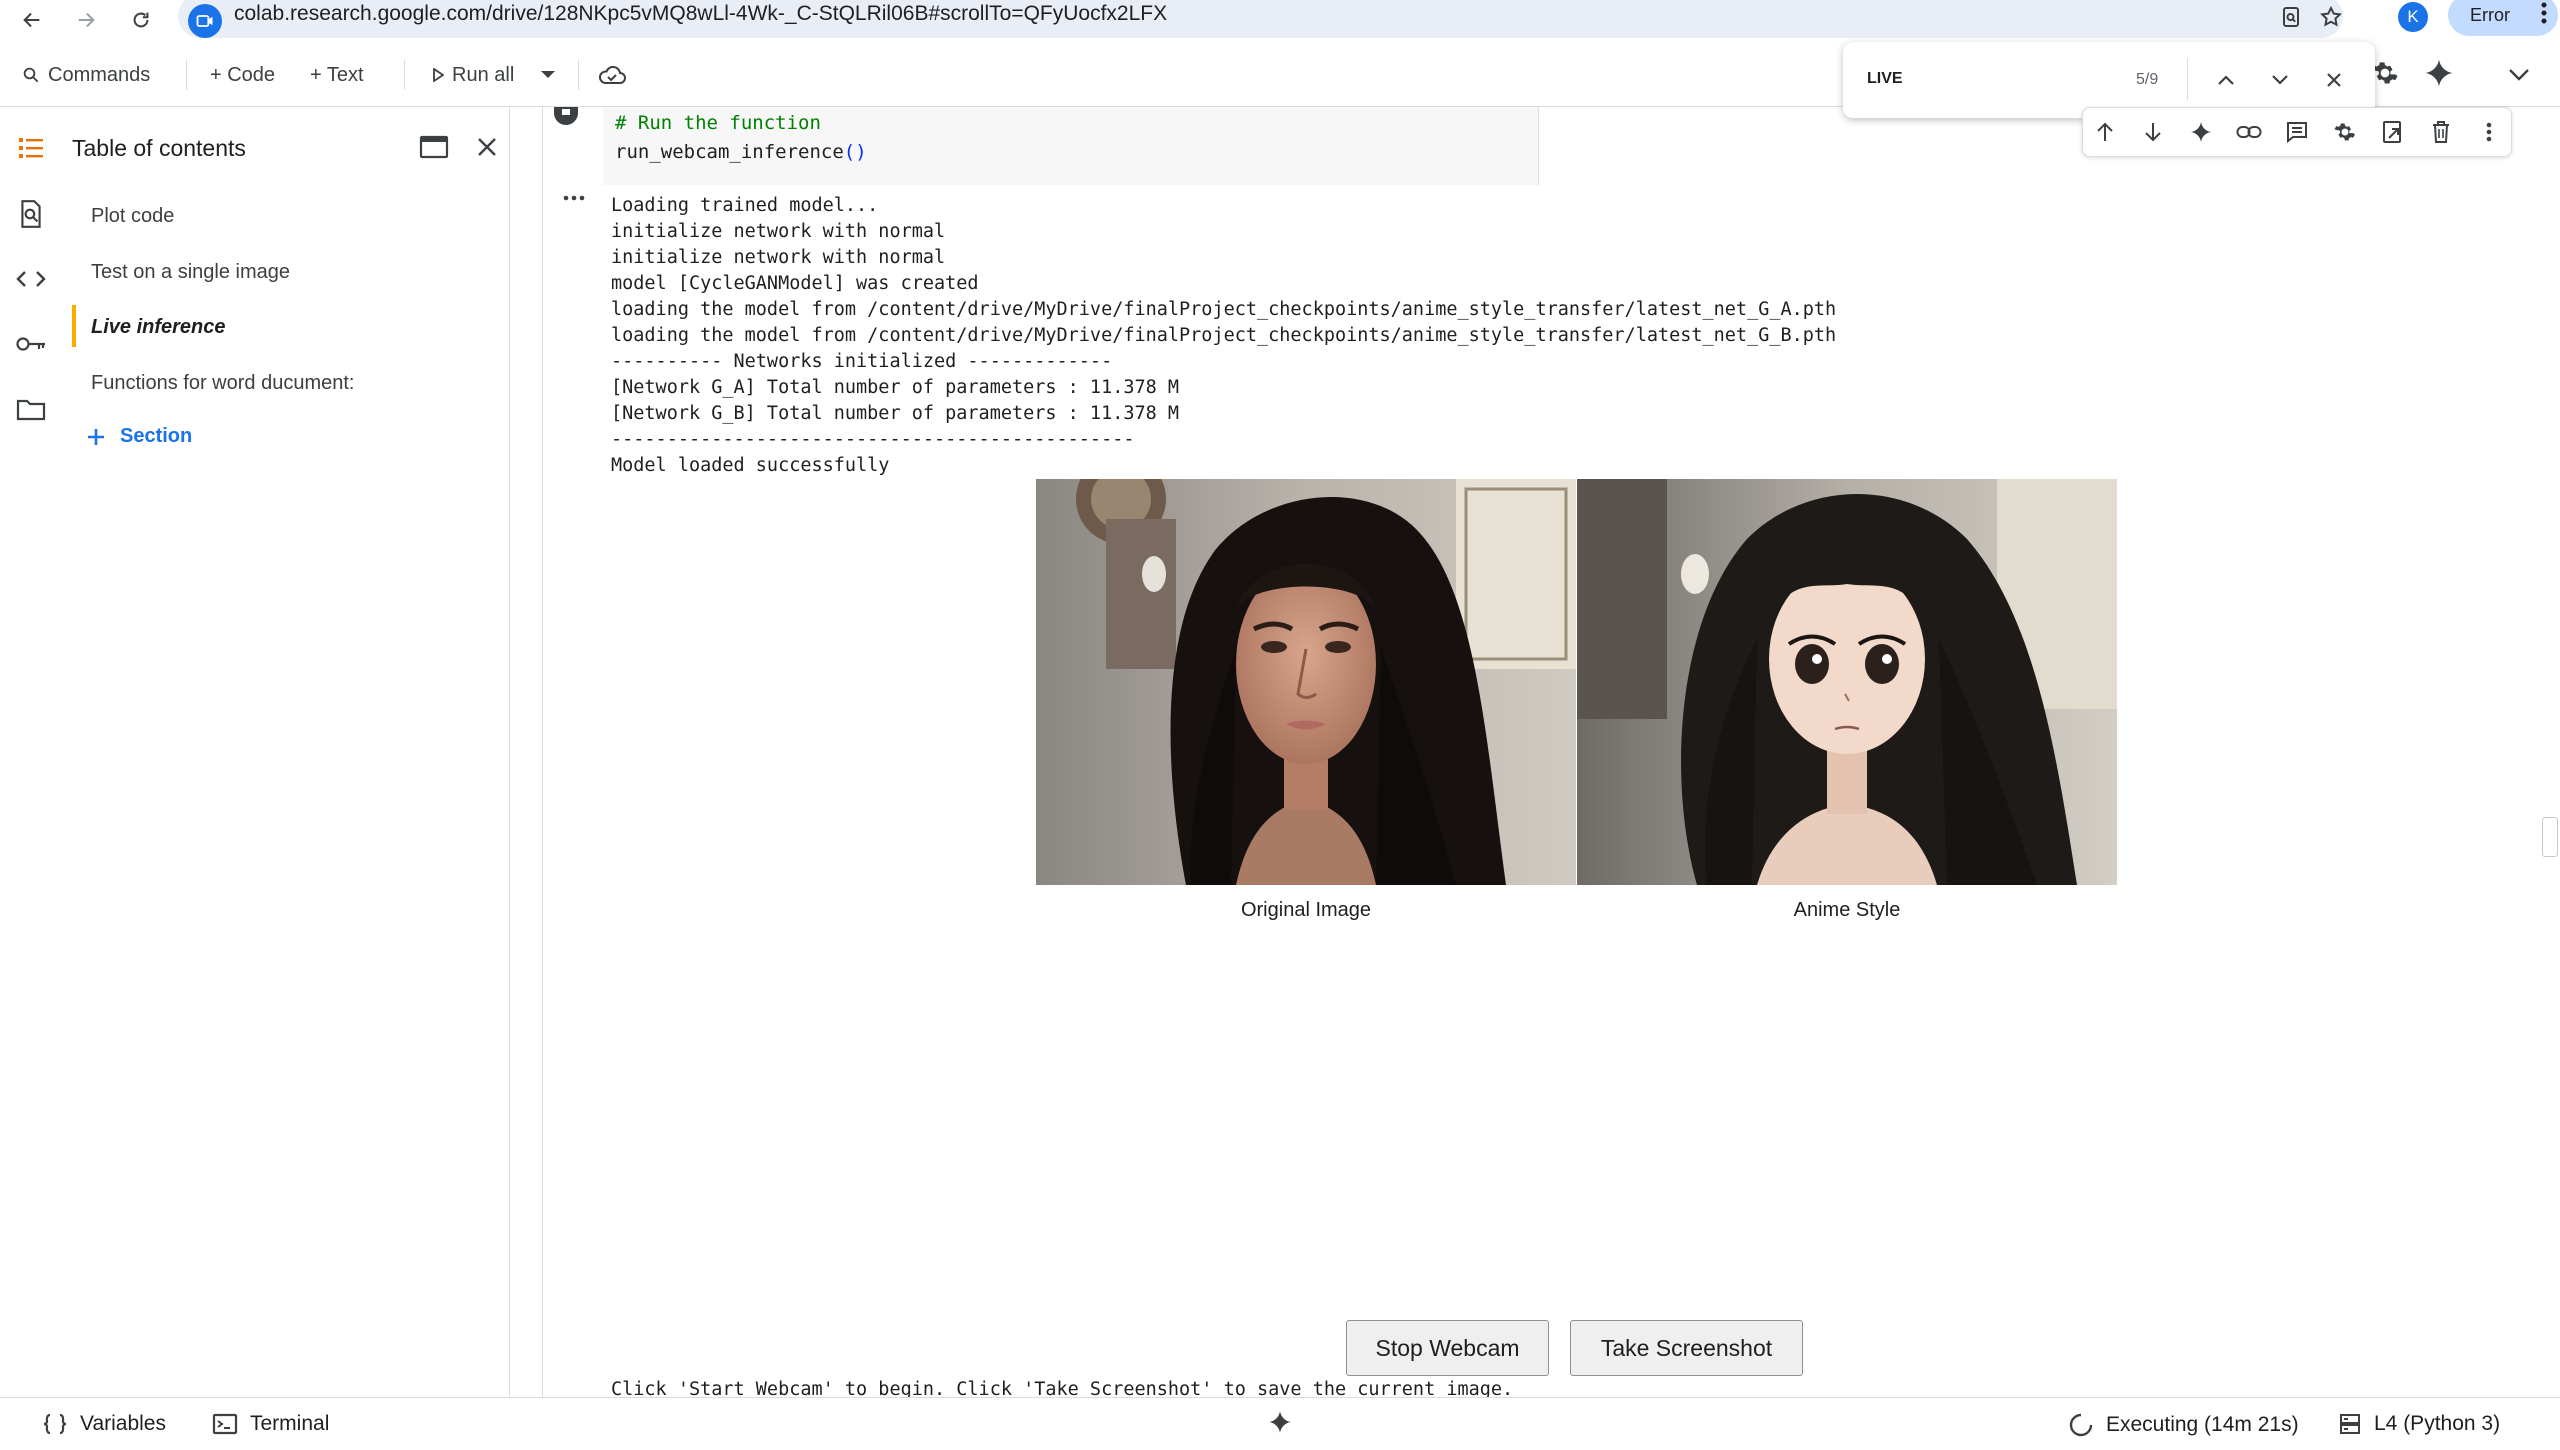 Image resolution: width=2560 pixels, height=1450 pixels. Describe the element at coordinates (2393, 132) in the screenshot. I see `mirror-cell-in-tab-icon` at that location.